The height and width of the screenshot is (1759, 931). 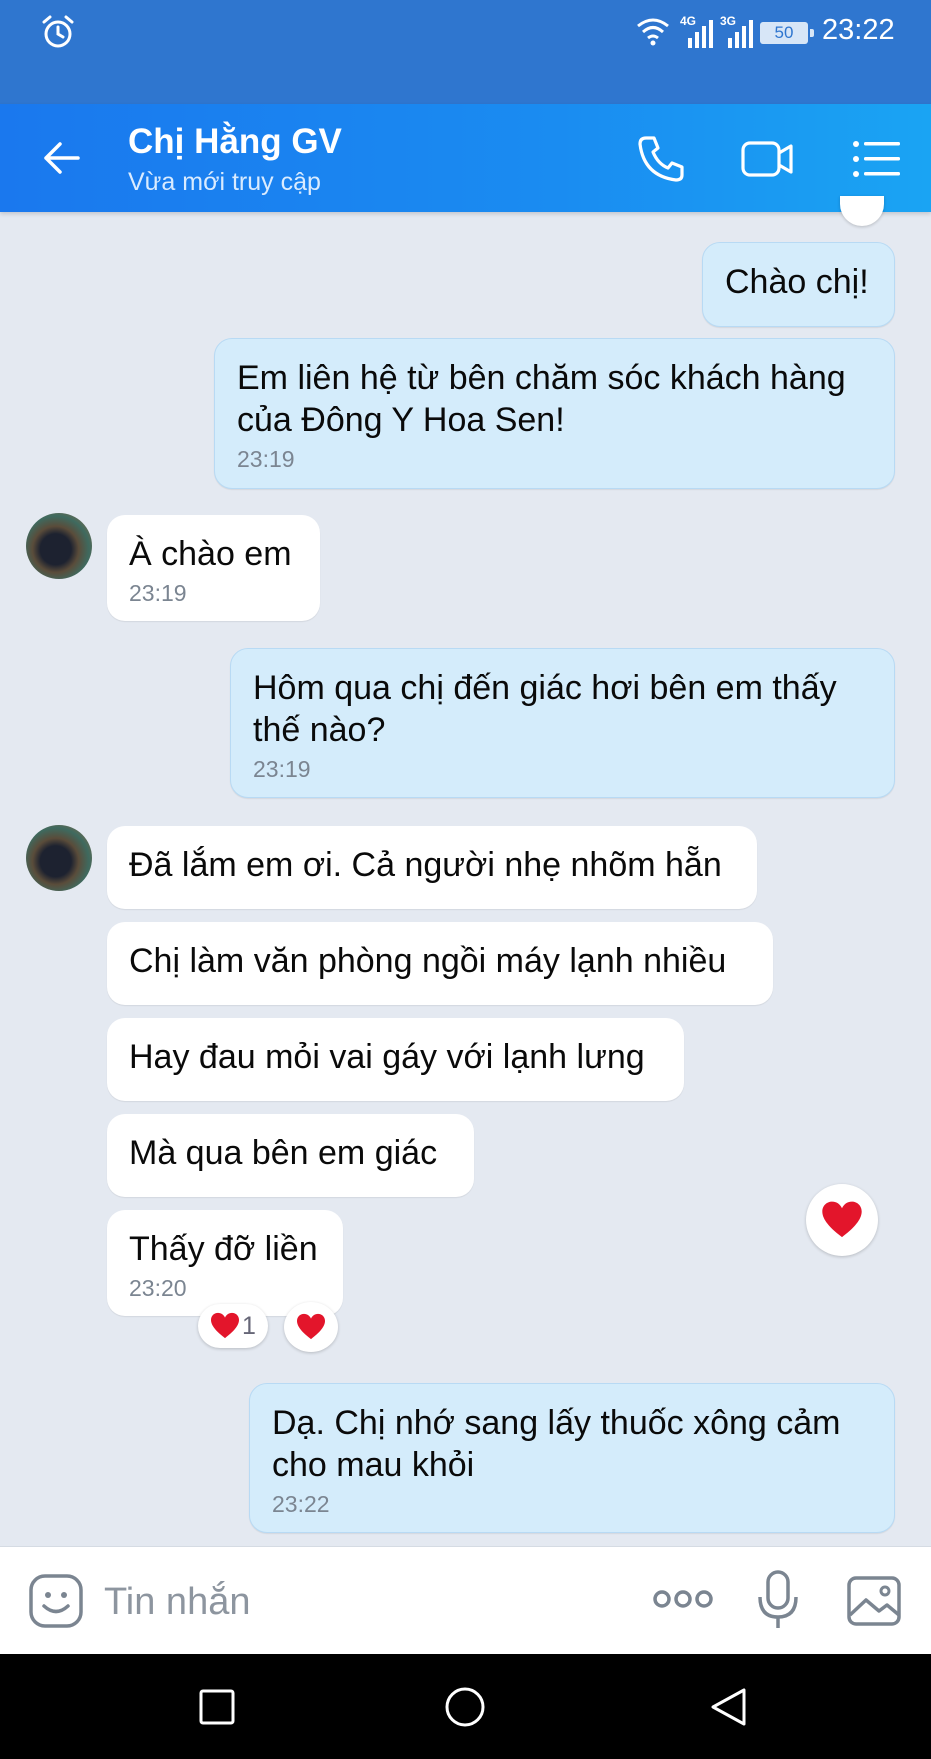 I want to click on quick-heart-button, so click(x=842, y=1220).